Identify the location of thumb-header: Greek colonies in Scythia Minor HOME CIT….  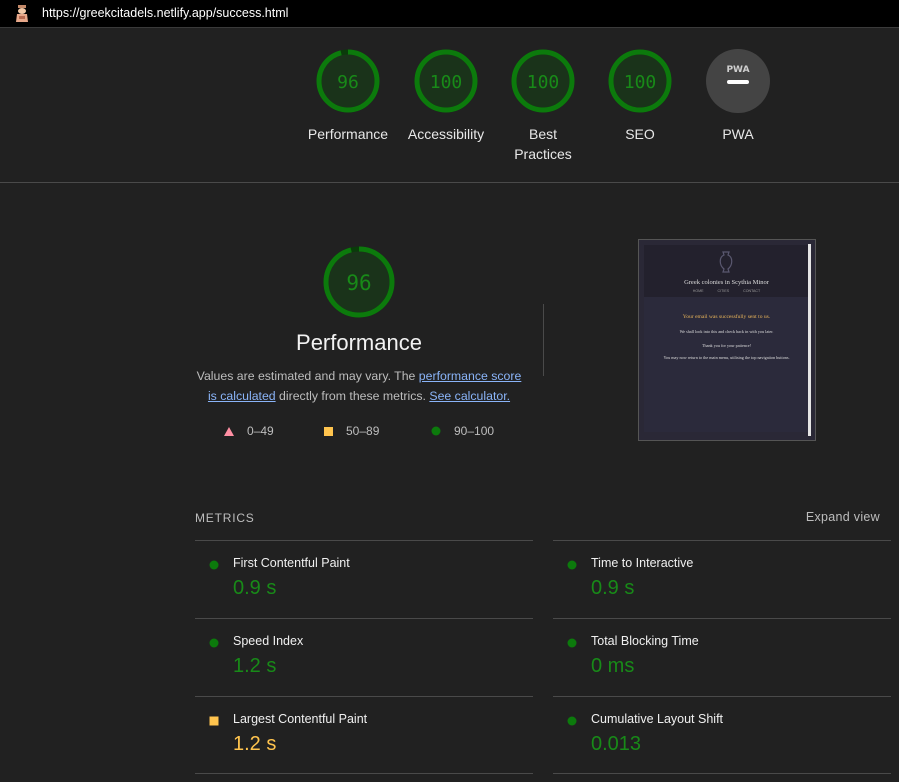
(726, 271).